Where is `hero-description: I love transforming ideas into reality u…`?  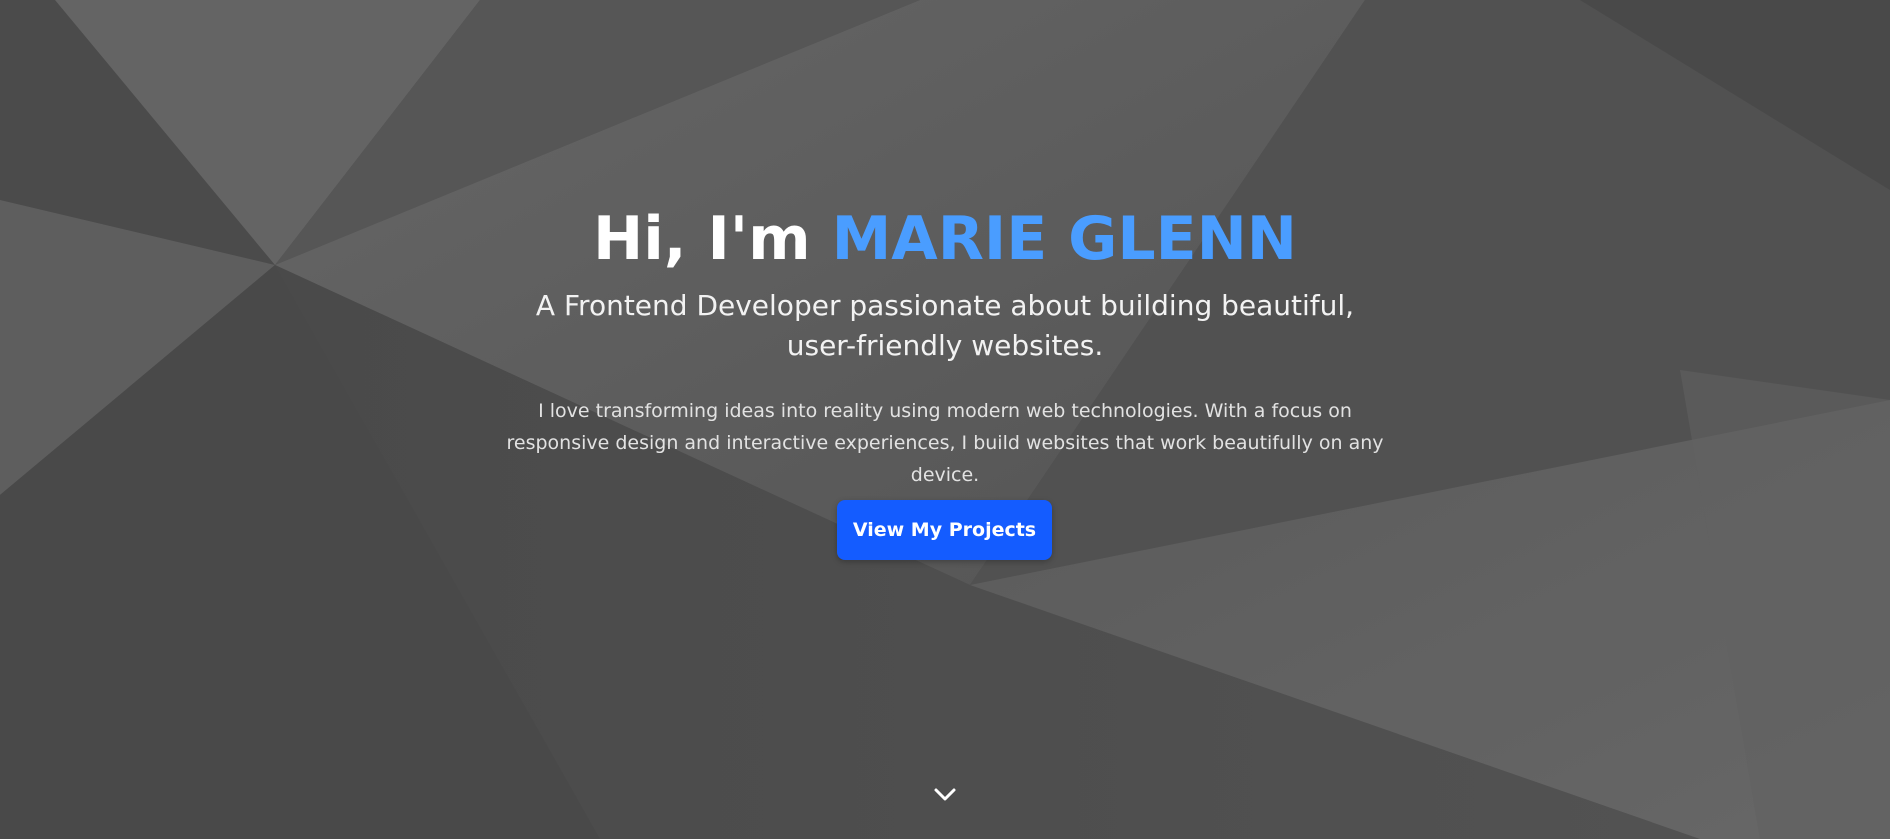
hero-description: I love transforming ideas into reality u… is located at coordinates (945, 443).